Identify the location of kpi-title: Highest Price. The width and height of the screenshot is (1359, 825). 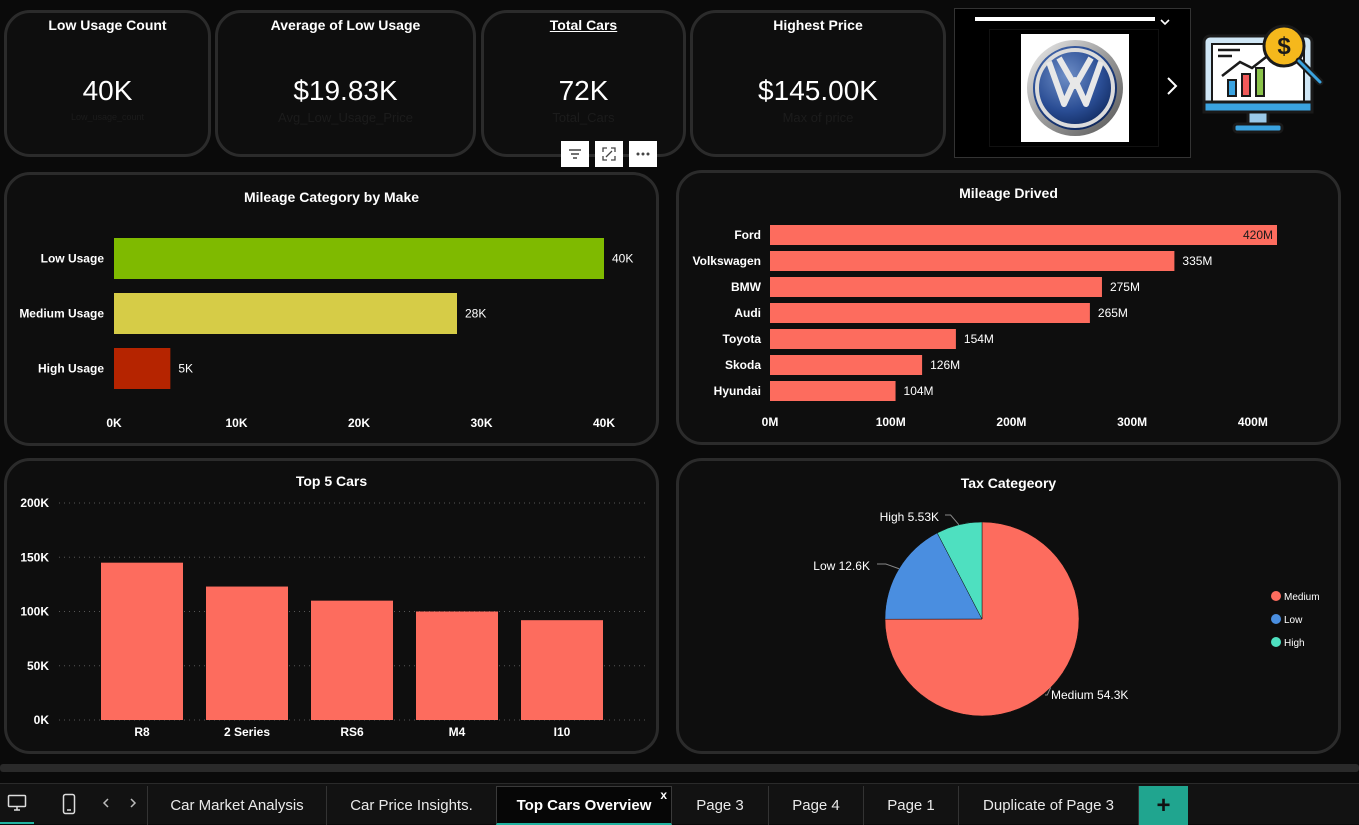
(818, 25).